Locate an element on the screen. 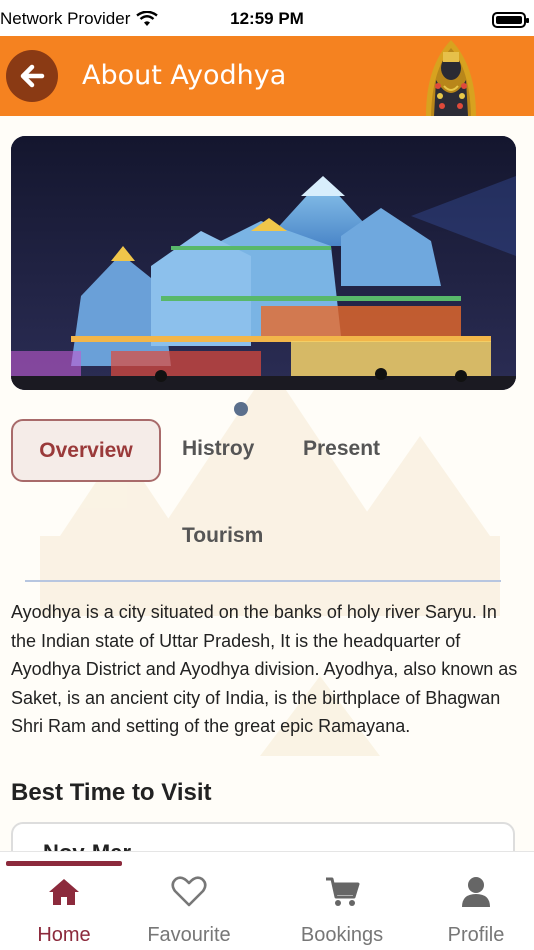 The height and width of the screenshot is (950, 534). tab-overview: Overview is located at coordinates (86, 450).